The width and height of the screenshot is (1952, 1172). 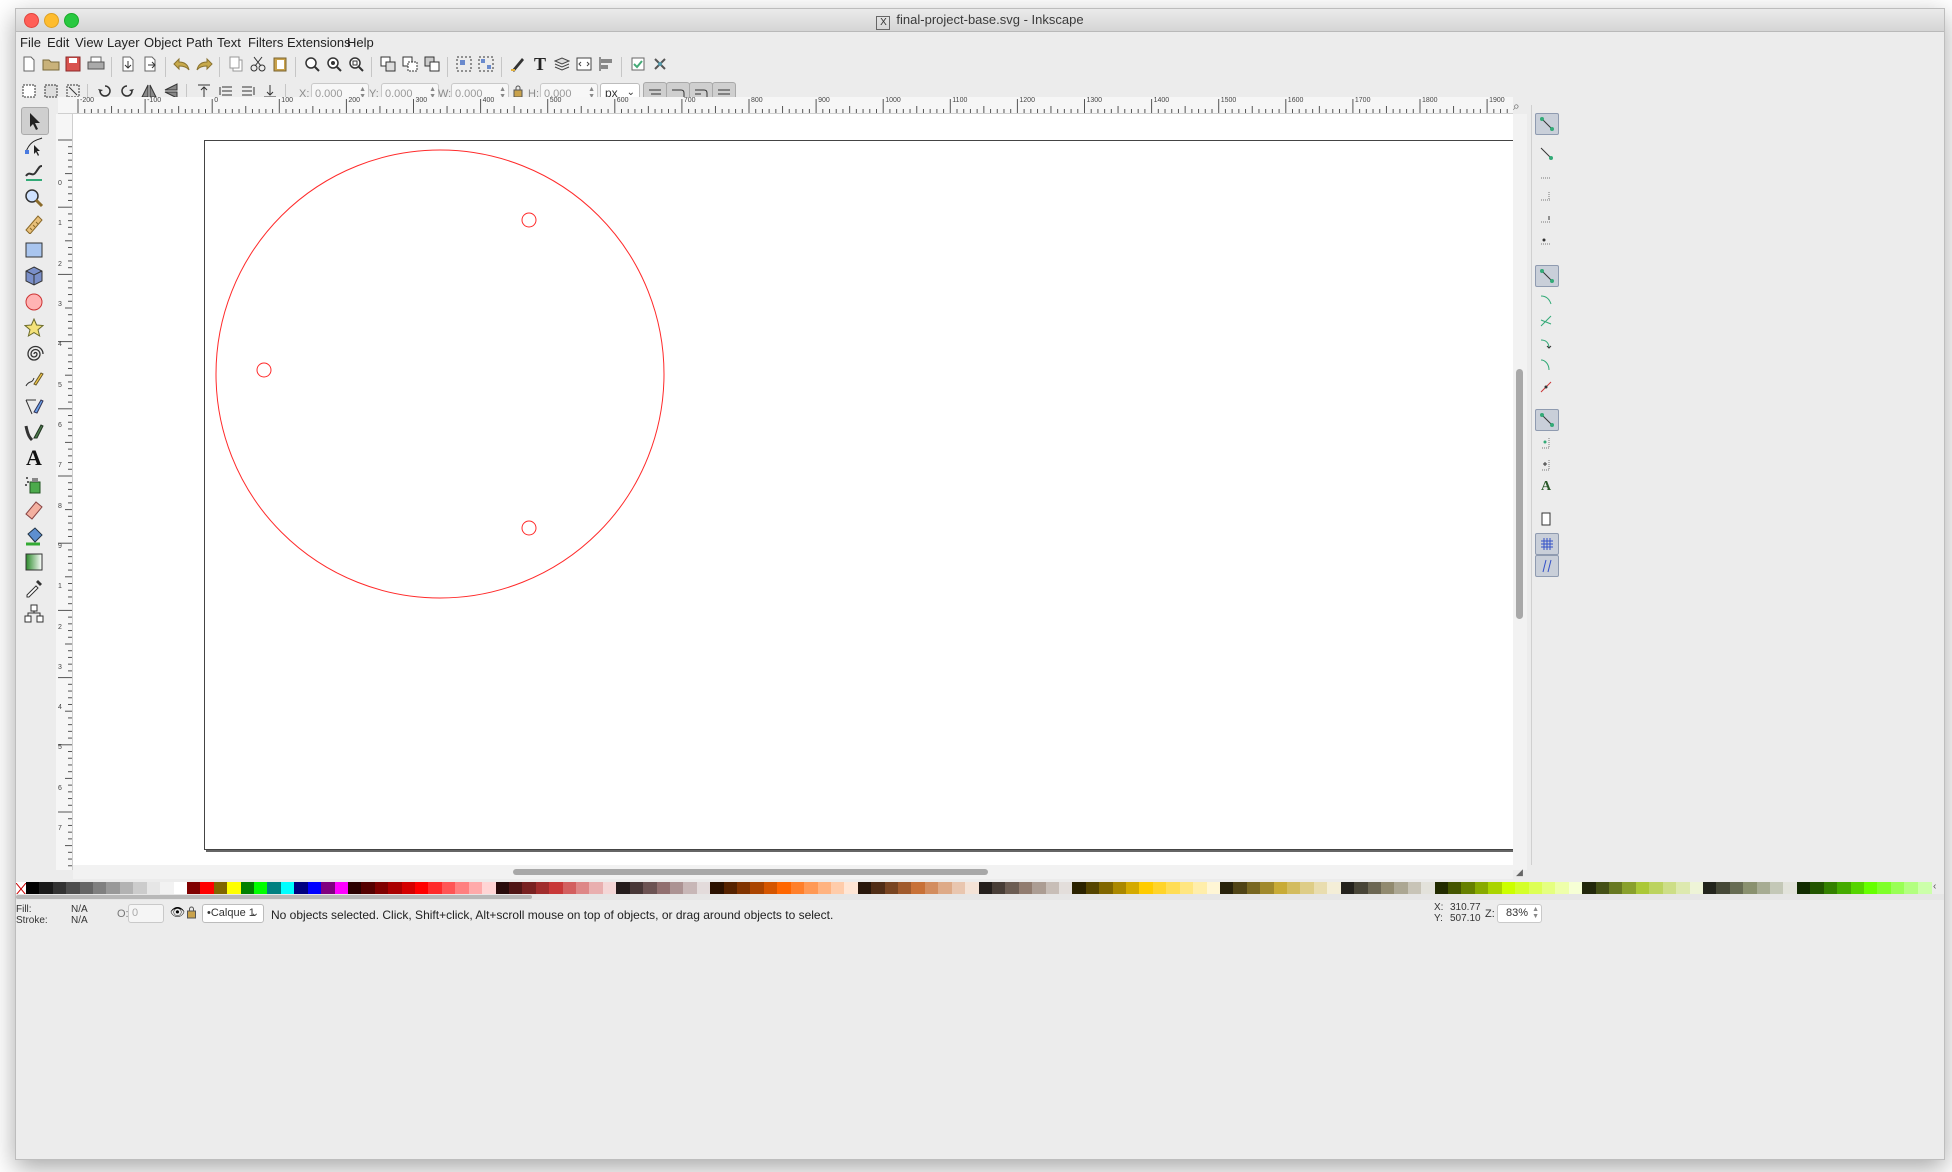 What do you see at coordinates (265, 42) in the screenshot?
I see `menu-filters: Filters` at bounding box center [265, 42].